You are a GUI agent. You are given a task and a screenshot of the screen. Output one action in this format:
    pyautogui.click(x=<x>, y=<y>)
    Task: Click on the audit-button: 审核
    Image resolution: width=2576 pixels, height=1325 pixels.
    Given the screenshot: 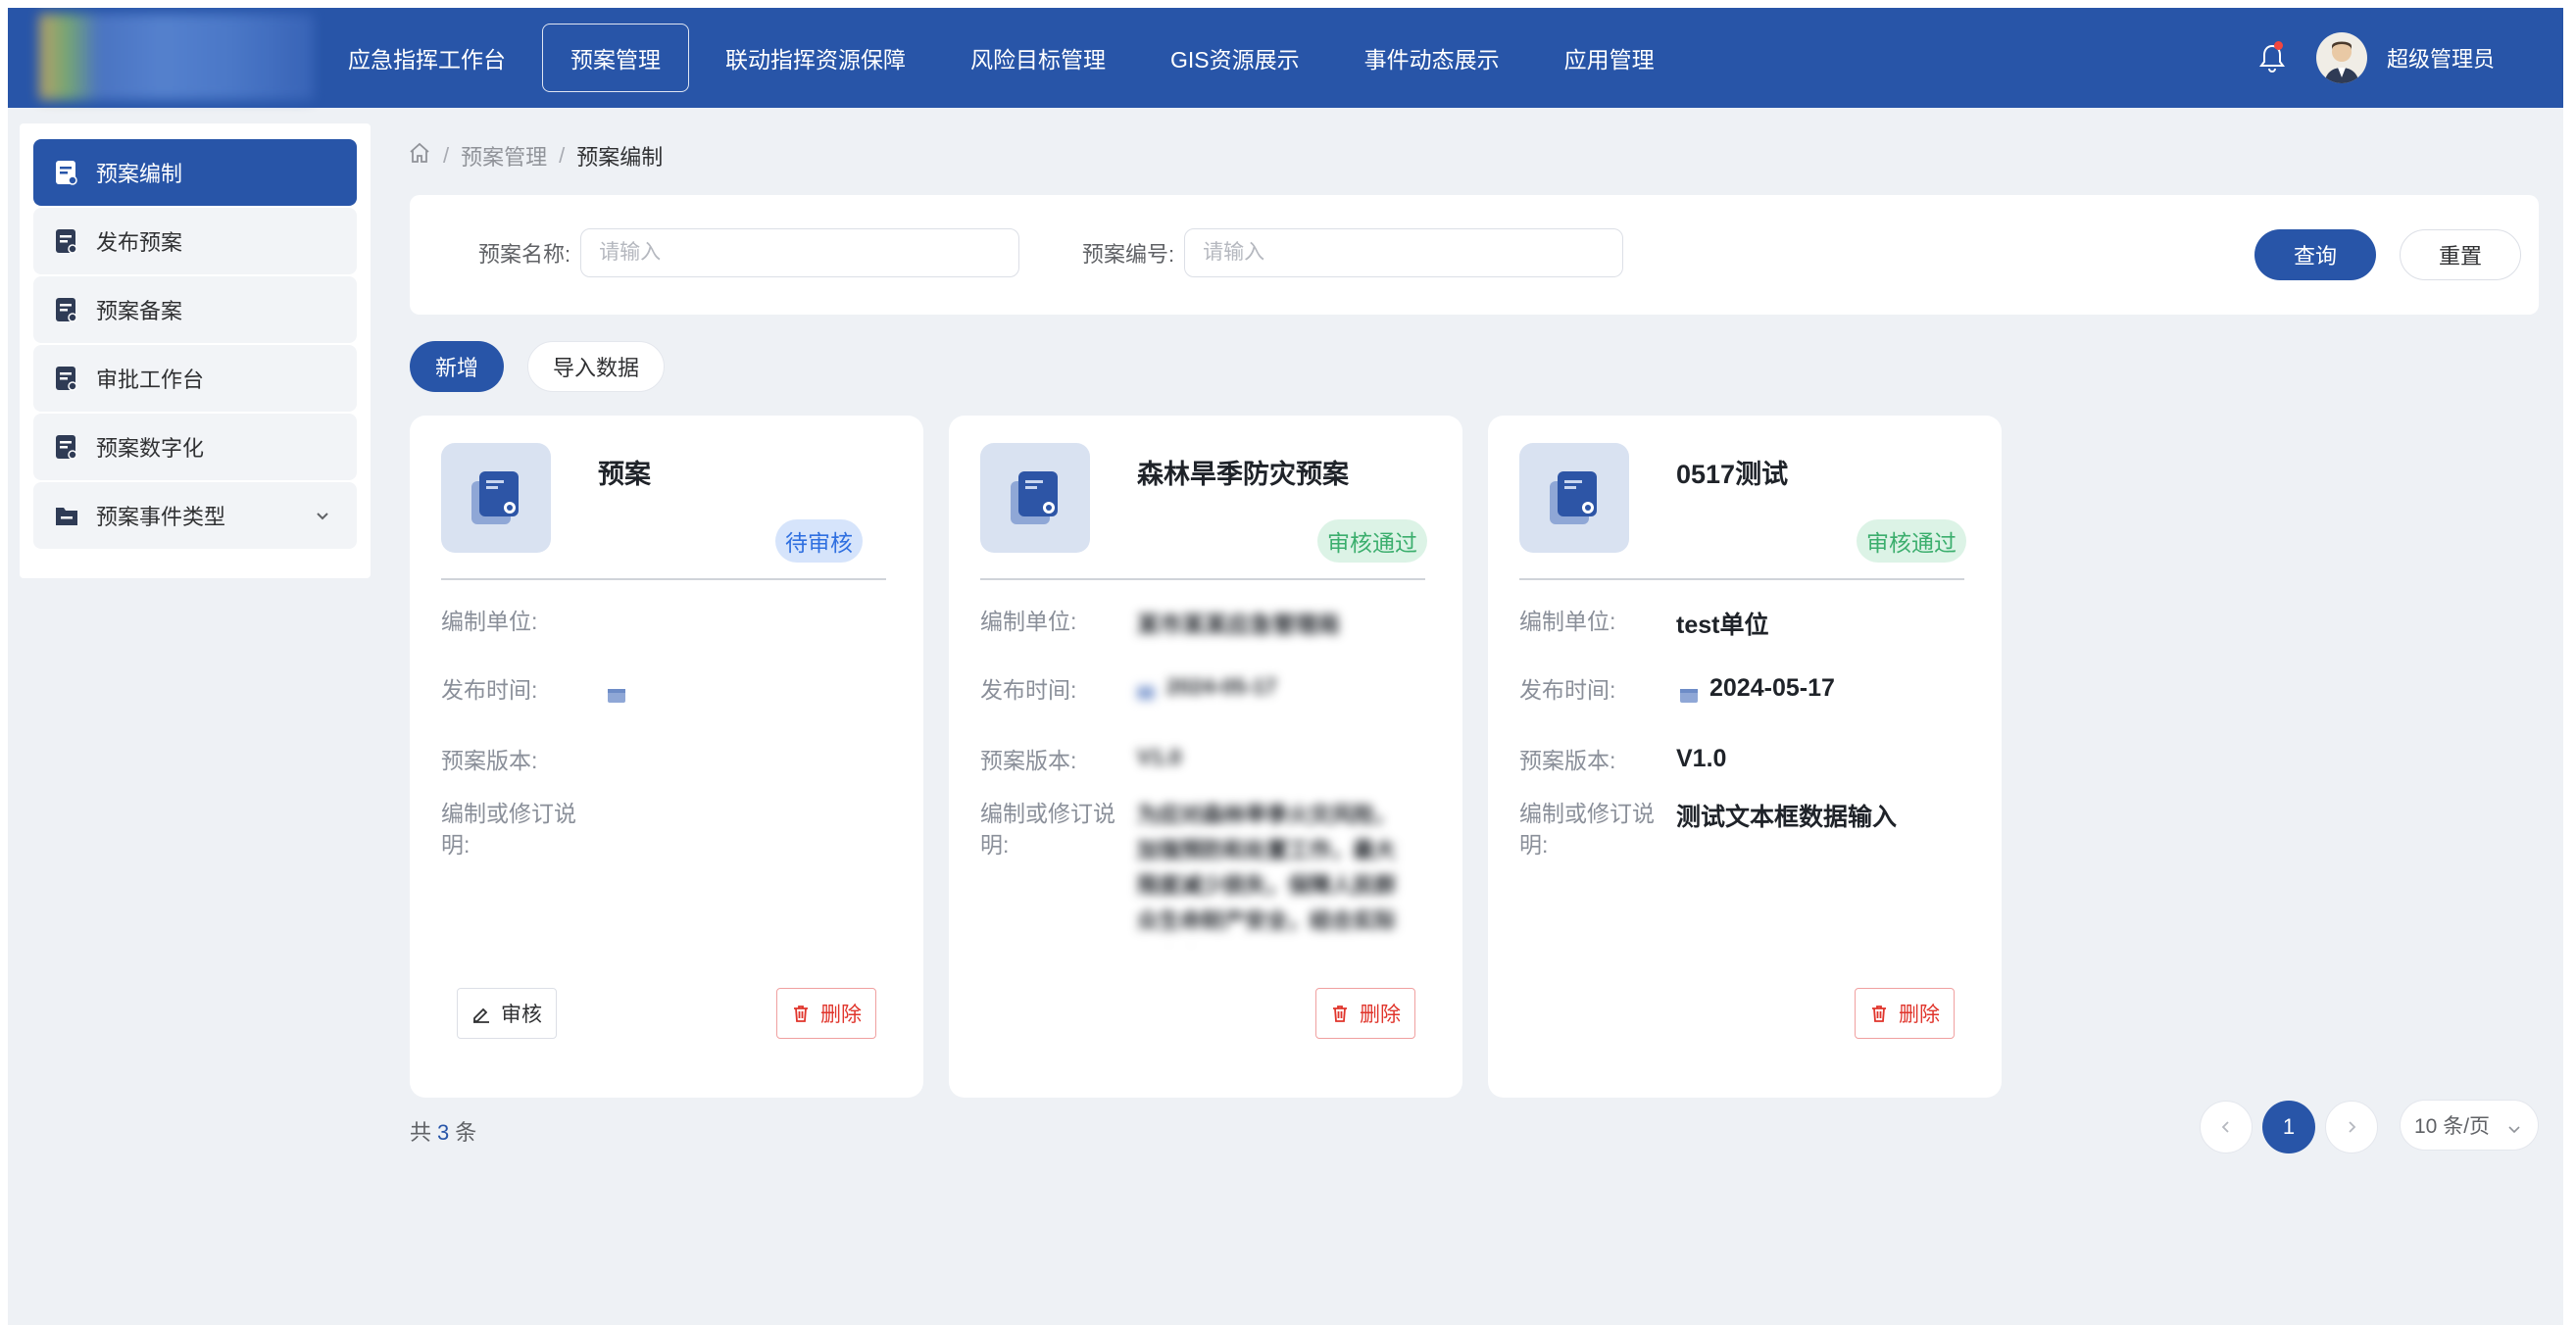 What is the action you would take?
    pyautogui.click(x=507, y=1013)
    